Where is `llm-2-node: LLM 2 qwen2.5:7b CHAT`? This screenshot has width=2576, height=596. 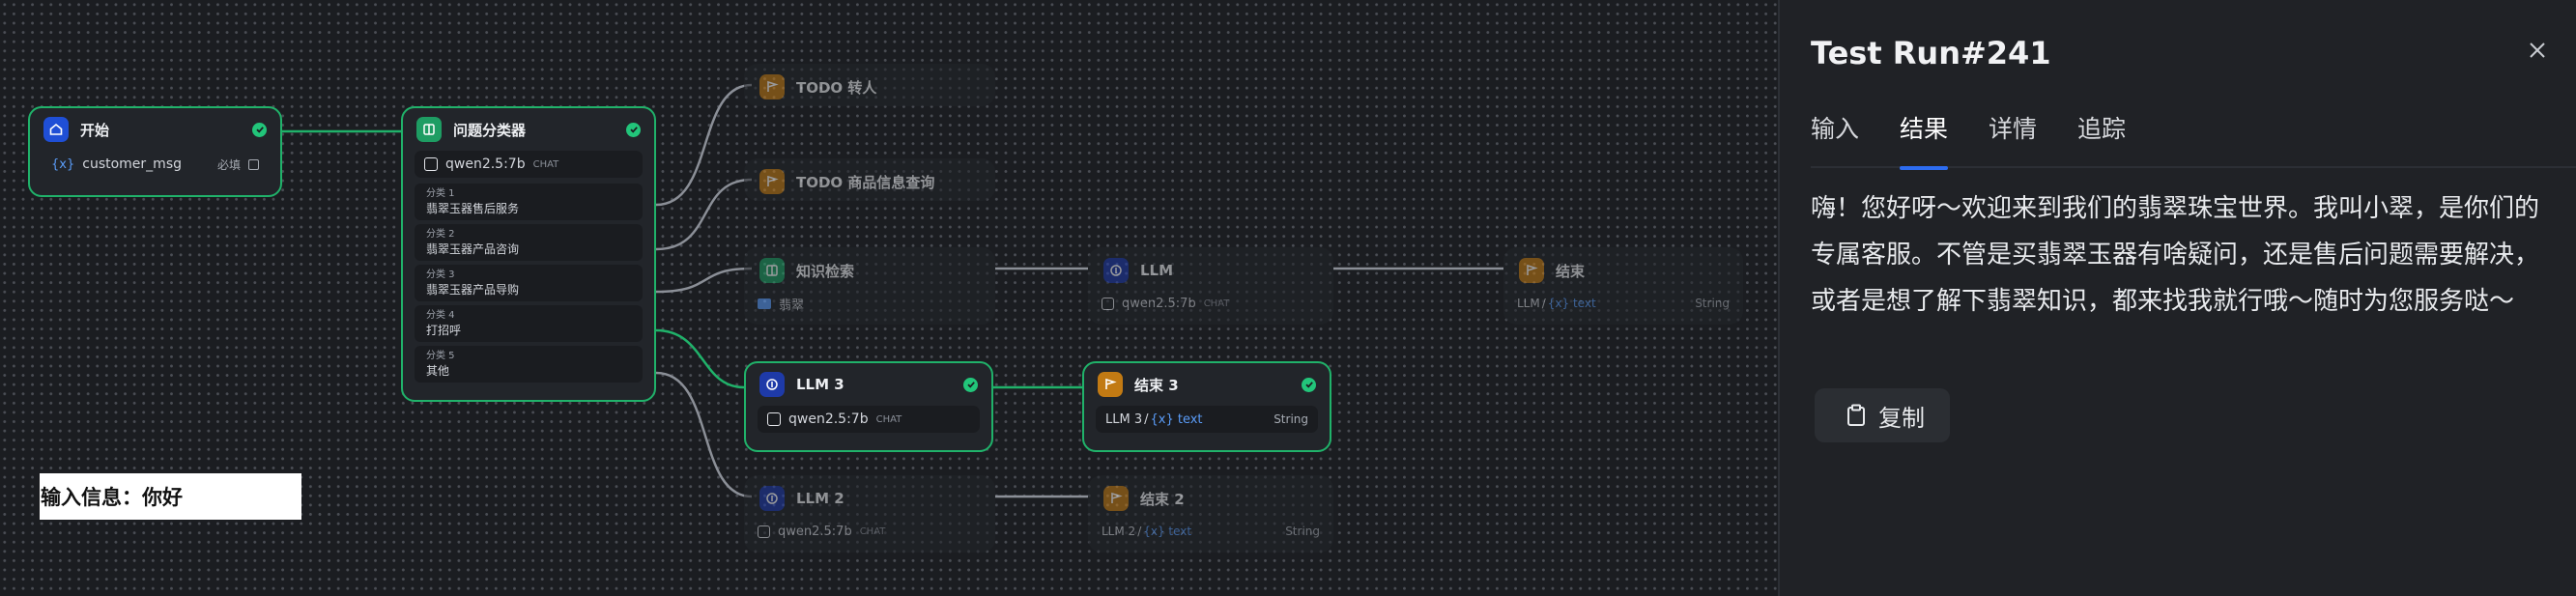
llm-2-node: LLM 2 qwen2.5:7b CHAT is located at coordinates (870, 514).